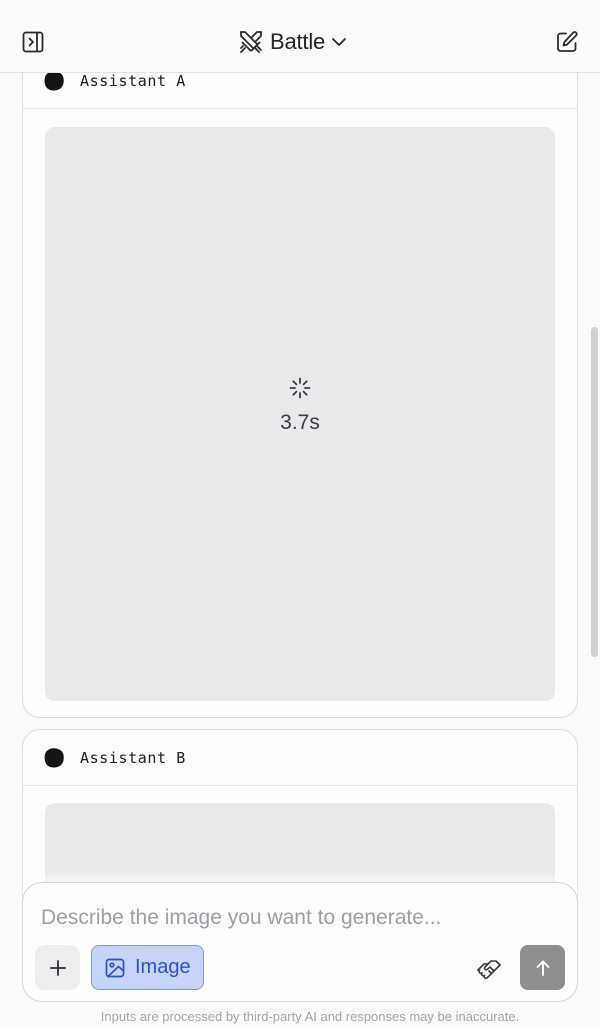  Describe the element at coordinates (300, 758) in the screenshot. I see `response-card-header: Assistant B` at that location.